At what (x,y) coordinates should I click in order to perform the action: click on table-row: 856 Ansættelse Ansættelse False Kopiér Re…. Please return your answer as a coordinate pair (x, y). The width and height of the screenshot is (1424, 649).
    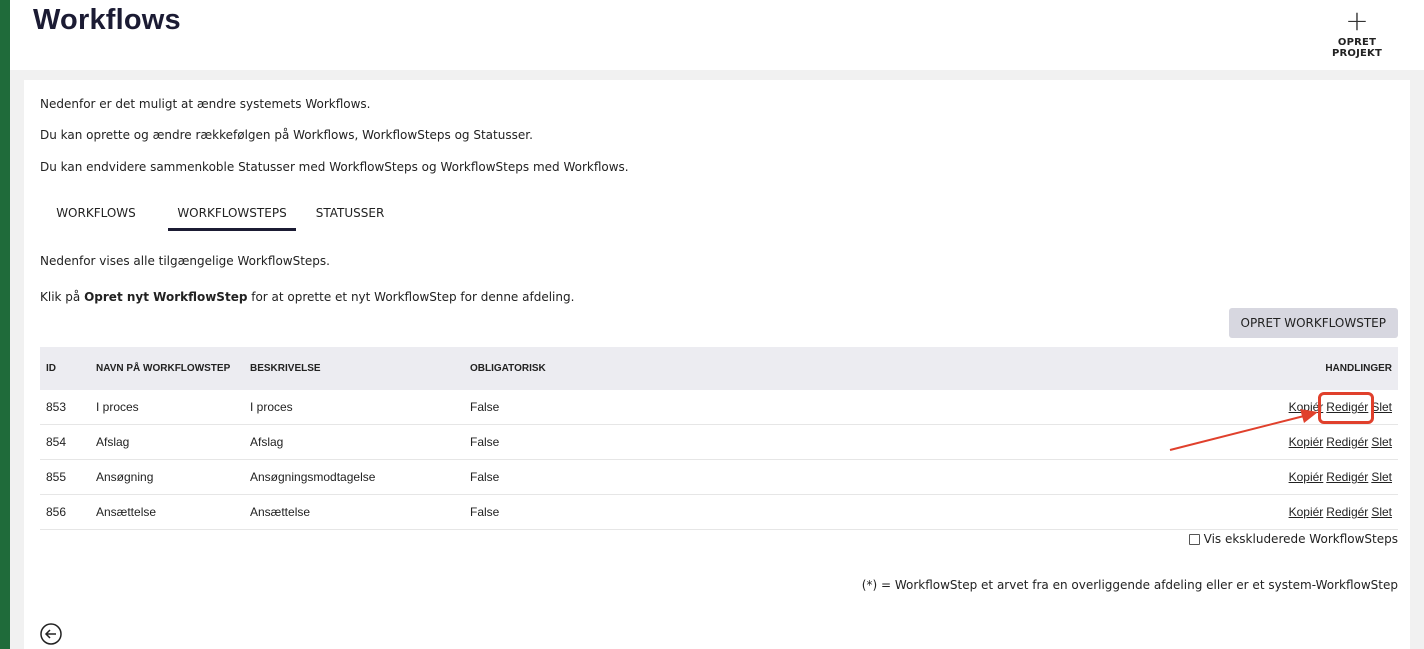
    Looking at the image, I should click on (719, 512).